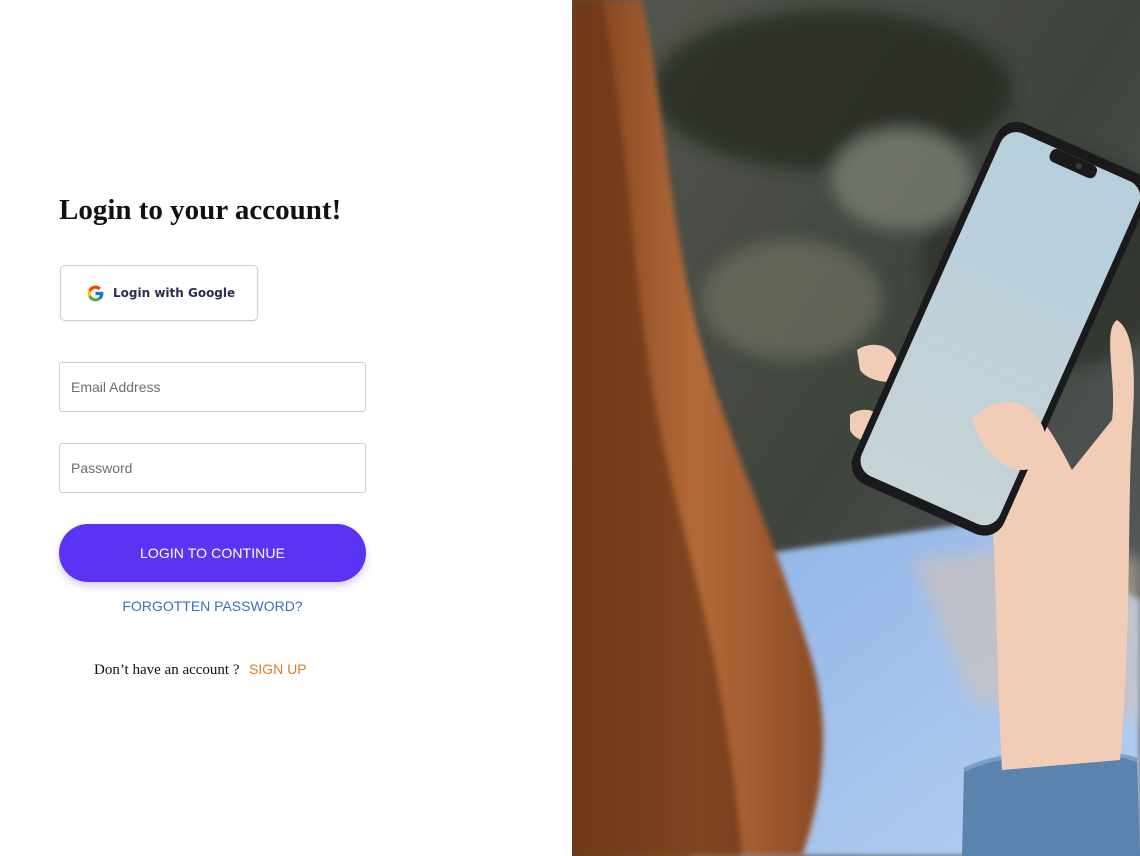  Describe the element at coordinates (212, 553) in the screenshot. I see `login-button: LOGIN TO CONTINUE` at that location.